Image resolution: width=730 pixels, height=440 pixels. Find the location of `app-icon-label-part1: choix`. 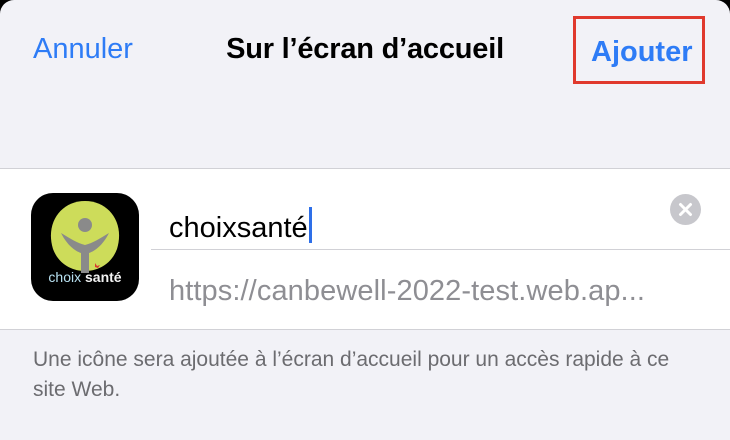

app-icon-label-part1: choix is located at coordinates (66, 277).